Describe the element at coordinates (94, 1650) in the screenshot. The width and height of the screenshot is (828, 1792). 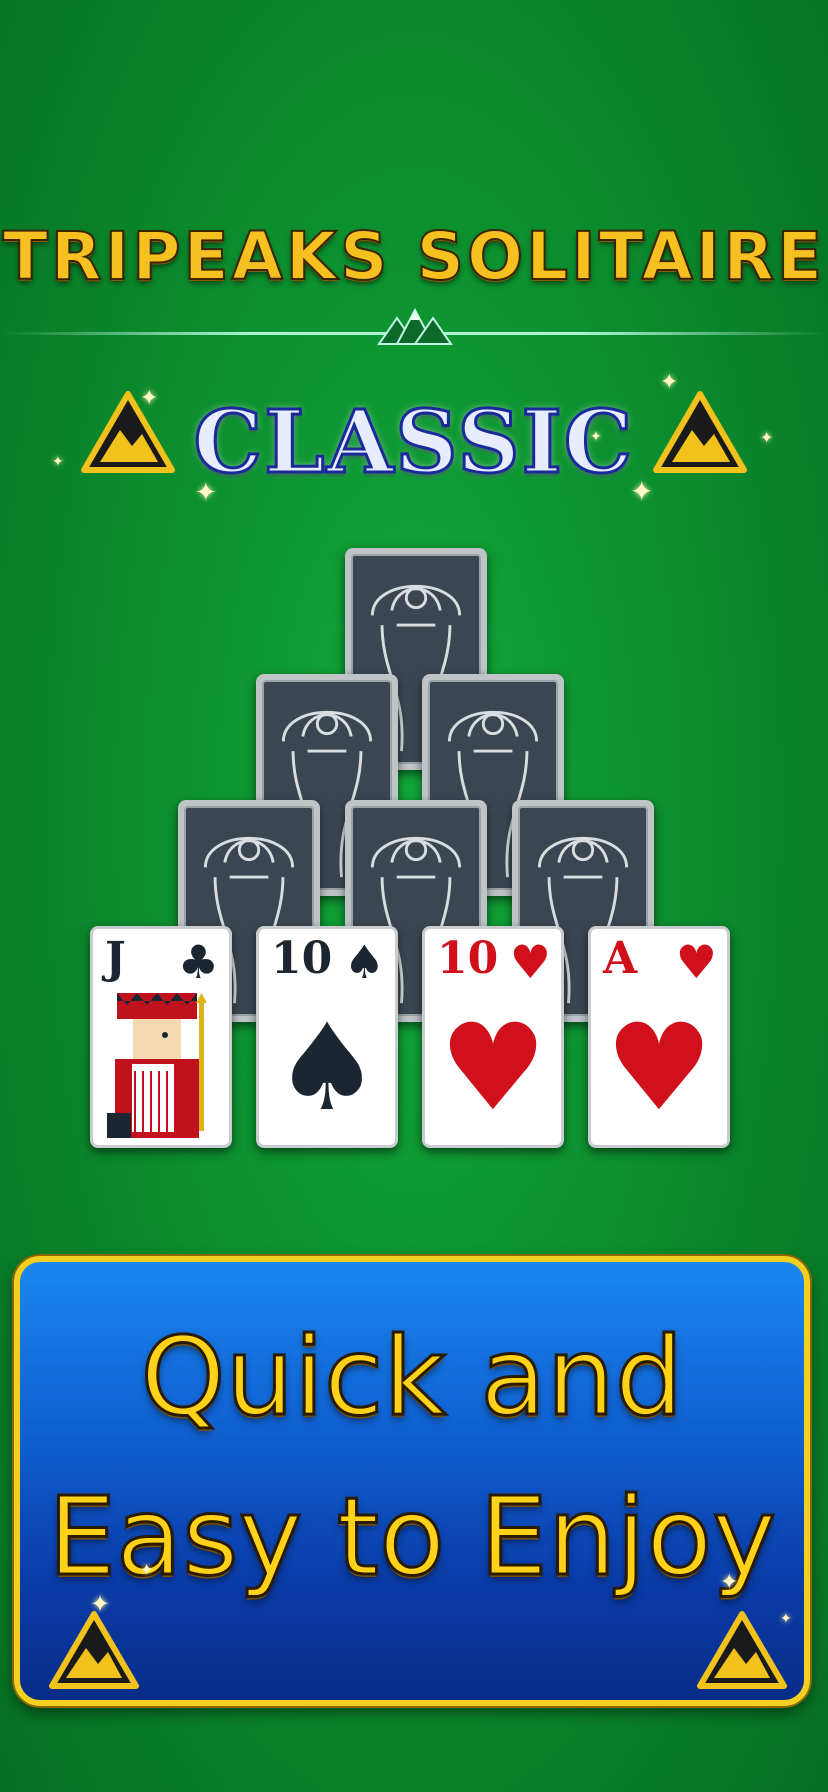
I see `mountain-icon-bottom-left` at that location.